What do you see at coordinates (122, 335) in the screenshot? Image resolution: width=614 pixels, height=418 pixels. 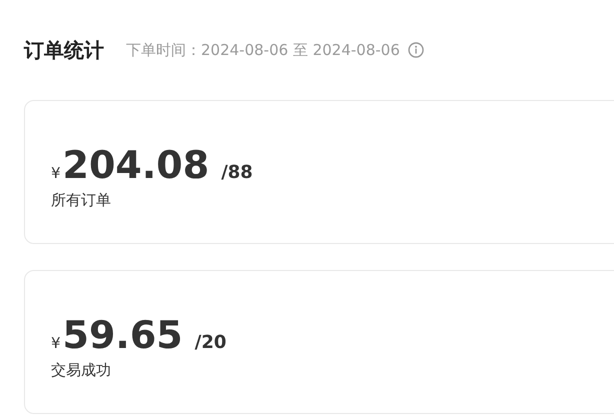 I see `amount-value: 59.65` at bounding box center [122, 335].